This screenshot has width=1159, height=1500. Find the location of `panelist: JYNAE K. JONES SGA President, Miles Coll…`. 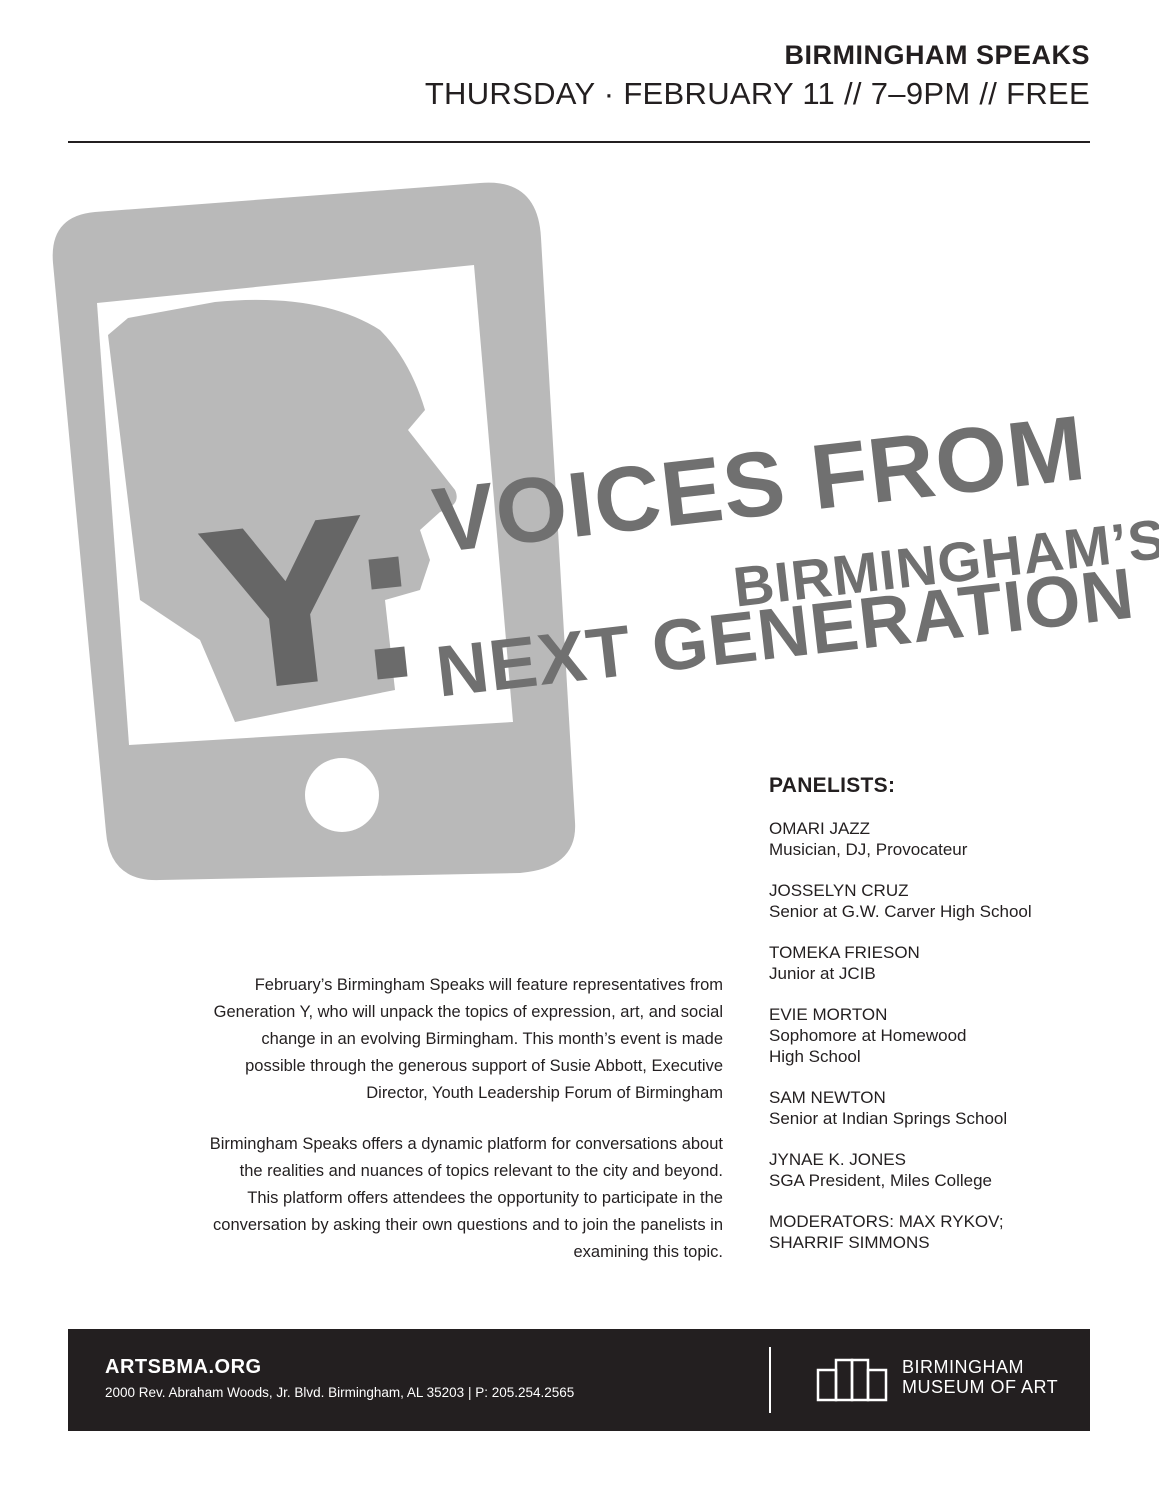

panelist: JYNAE K. JONES SGA President, Miles Coll… is located at coordinates (934, 1170).